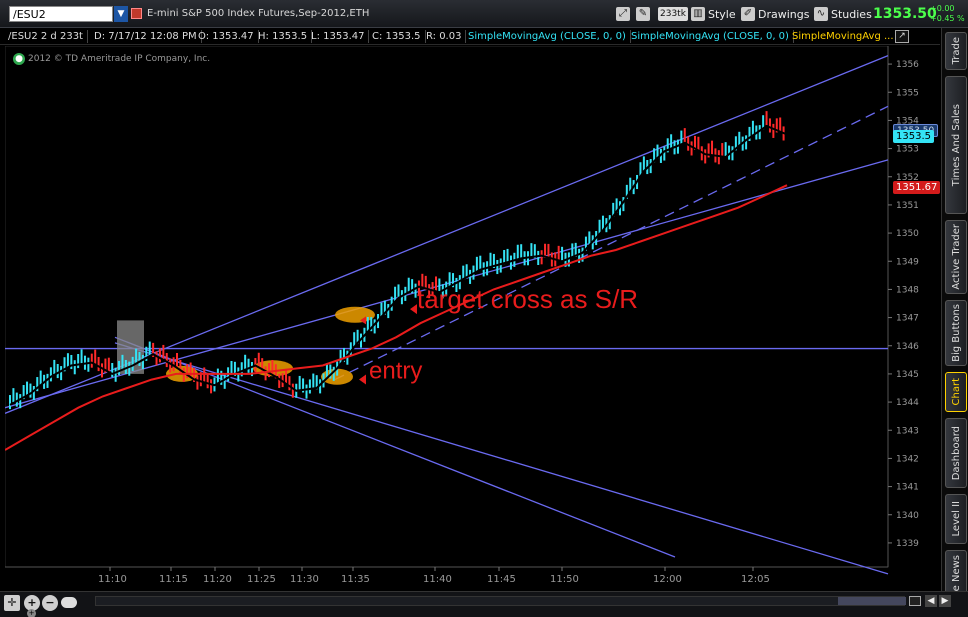 This screenshot has width=968, height=617. I want to click on y-tick-label: 1355, so click(907, 93).